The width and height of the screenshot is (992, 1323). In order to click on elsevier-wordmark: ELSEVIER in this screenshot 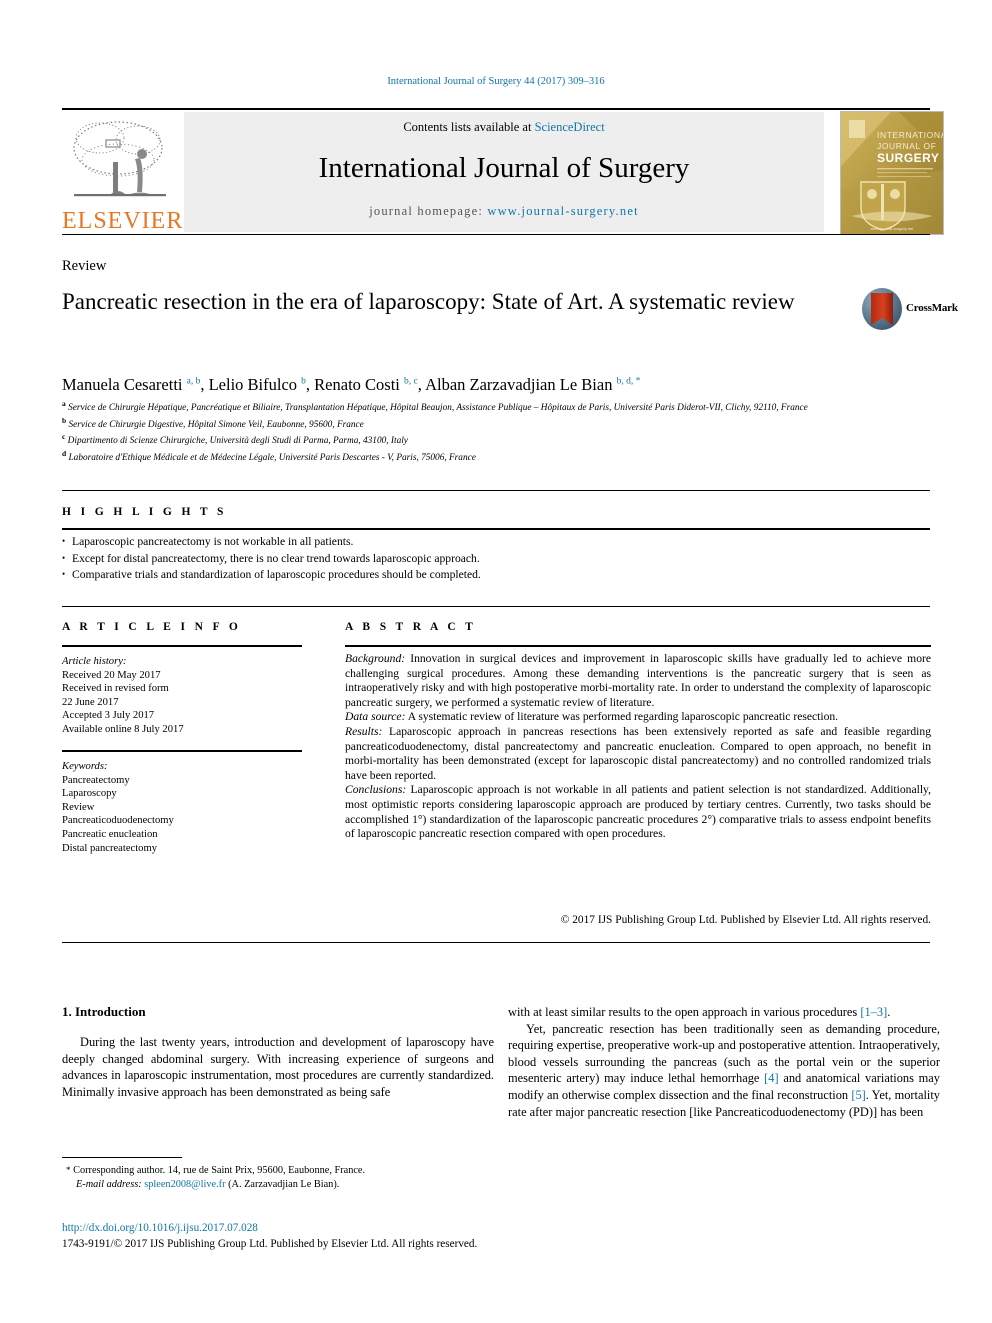, I will do `click(123, 221)`.